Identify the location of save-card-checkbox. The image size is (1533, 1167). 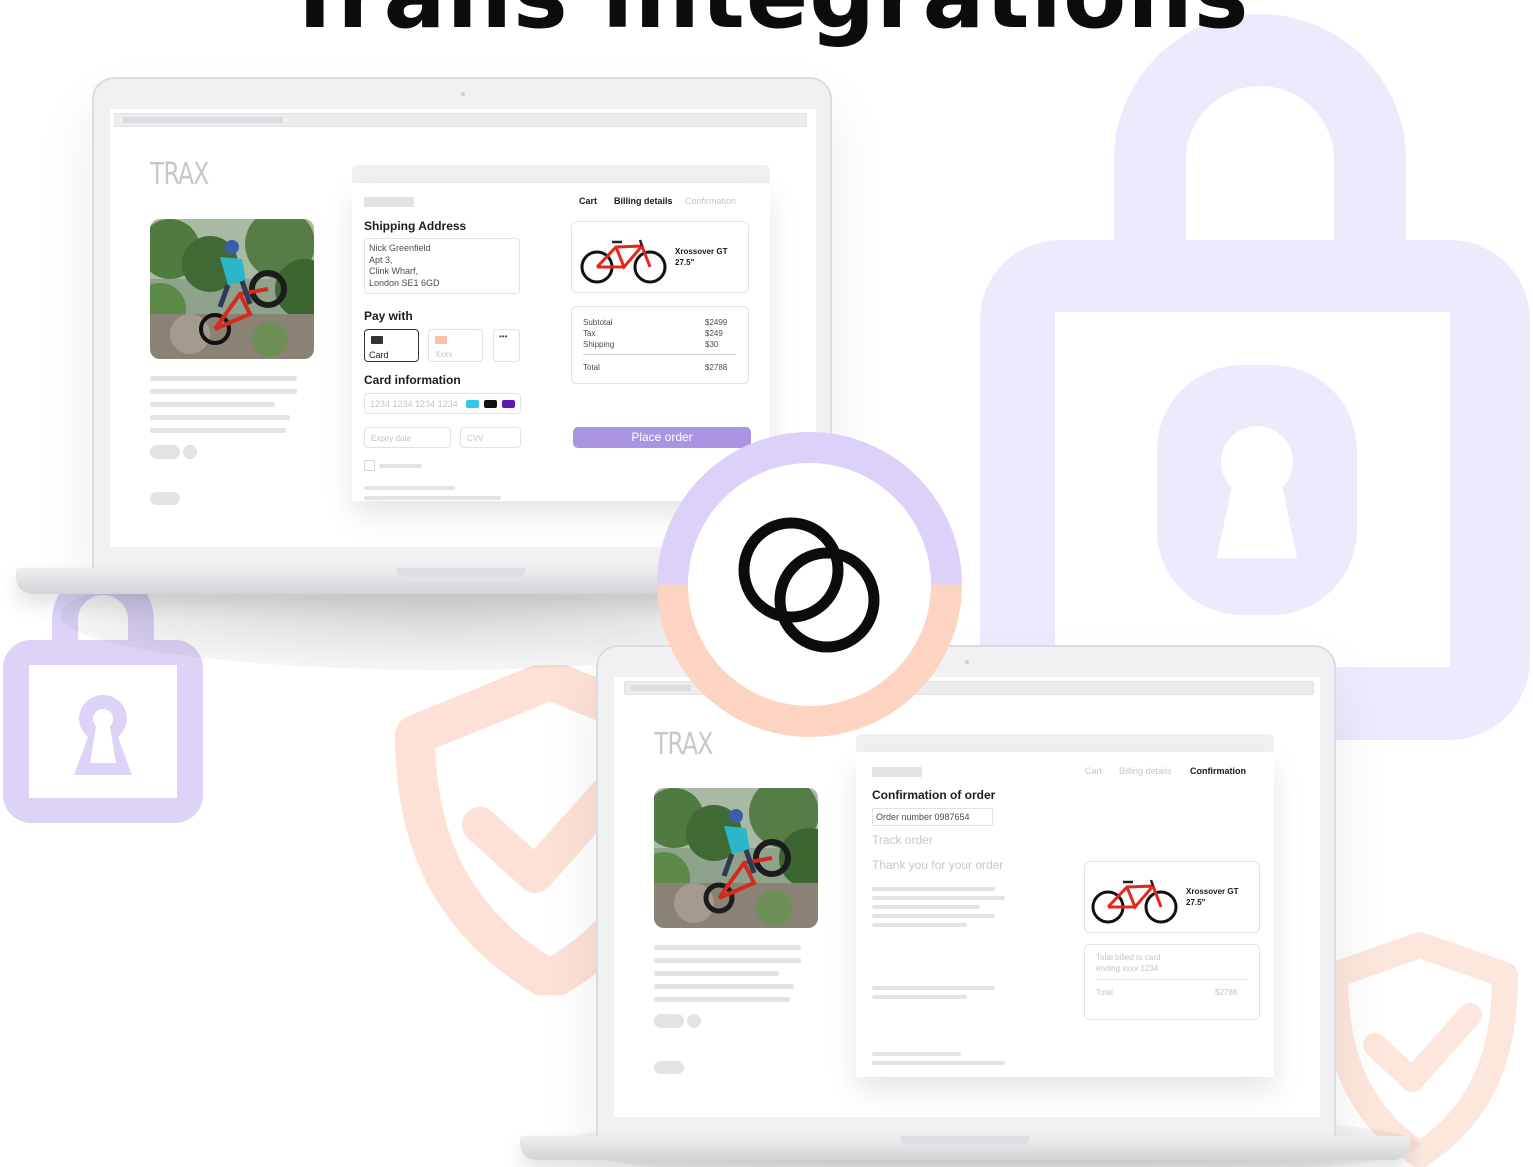
(369, 465).